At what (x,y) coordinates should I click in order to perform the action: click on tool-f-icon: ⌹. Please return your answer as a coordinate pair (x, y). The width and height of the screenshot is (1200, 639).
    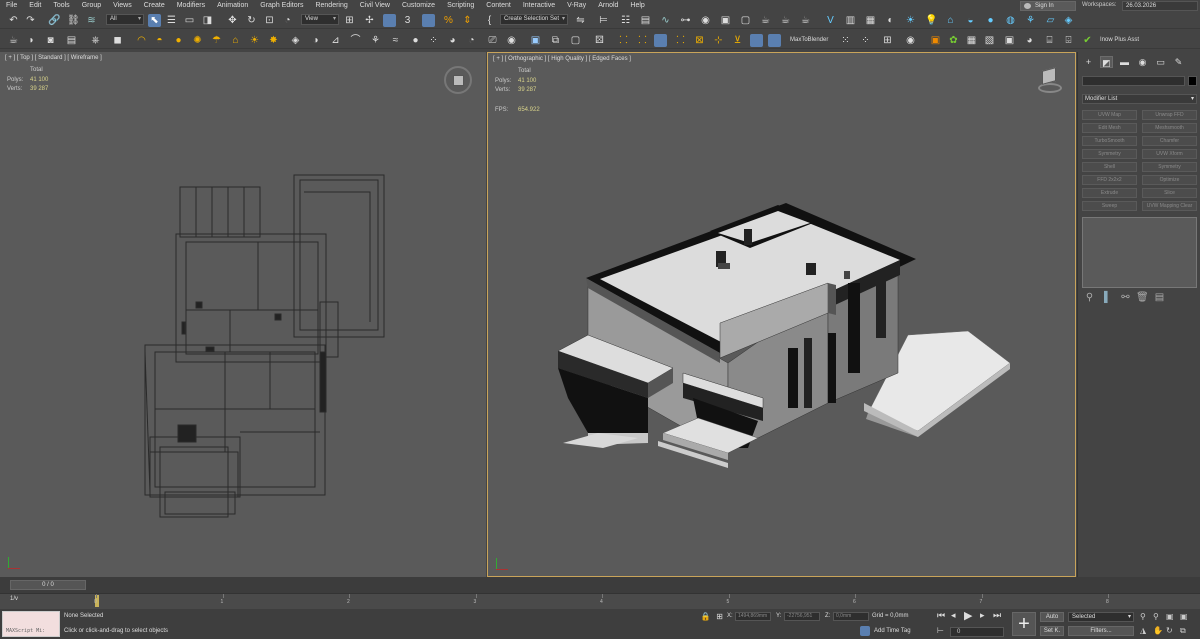
    Looking at the image, I should click on (1068, 40).